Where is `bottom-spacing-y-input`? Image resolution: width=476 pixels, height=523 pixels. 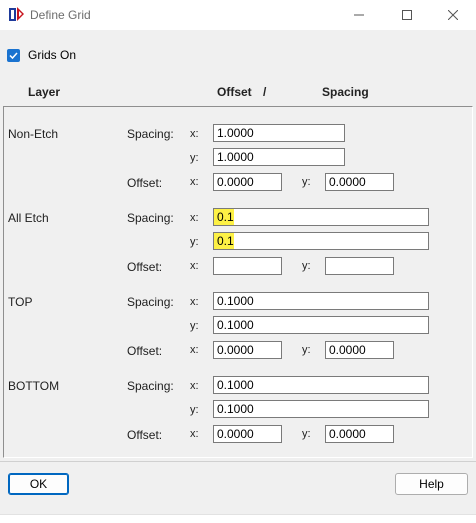
bottom-spacing-y-input is located at coordinates (321, 409).